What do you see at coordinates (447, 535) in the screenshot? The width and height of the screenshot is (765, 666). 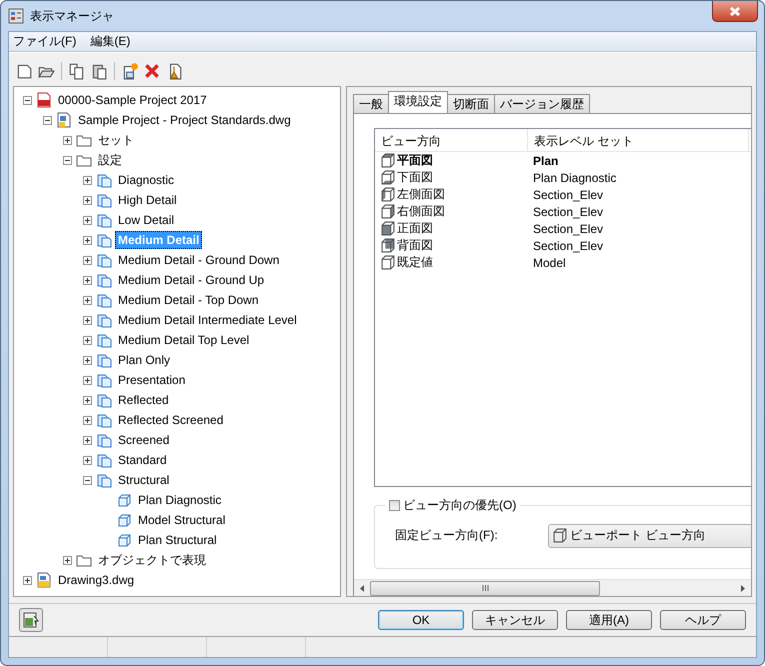 I see `field-label: 固定ビュー方向(F):` at bounding box center [447, 535].